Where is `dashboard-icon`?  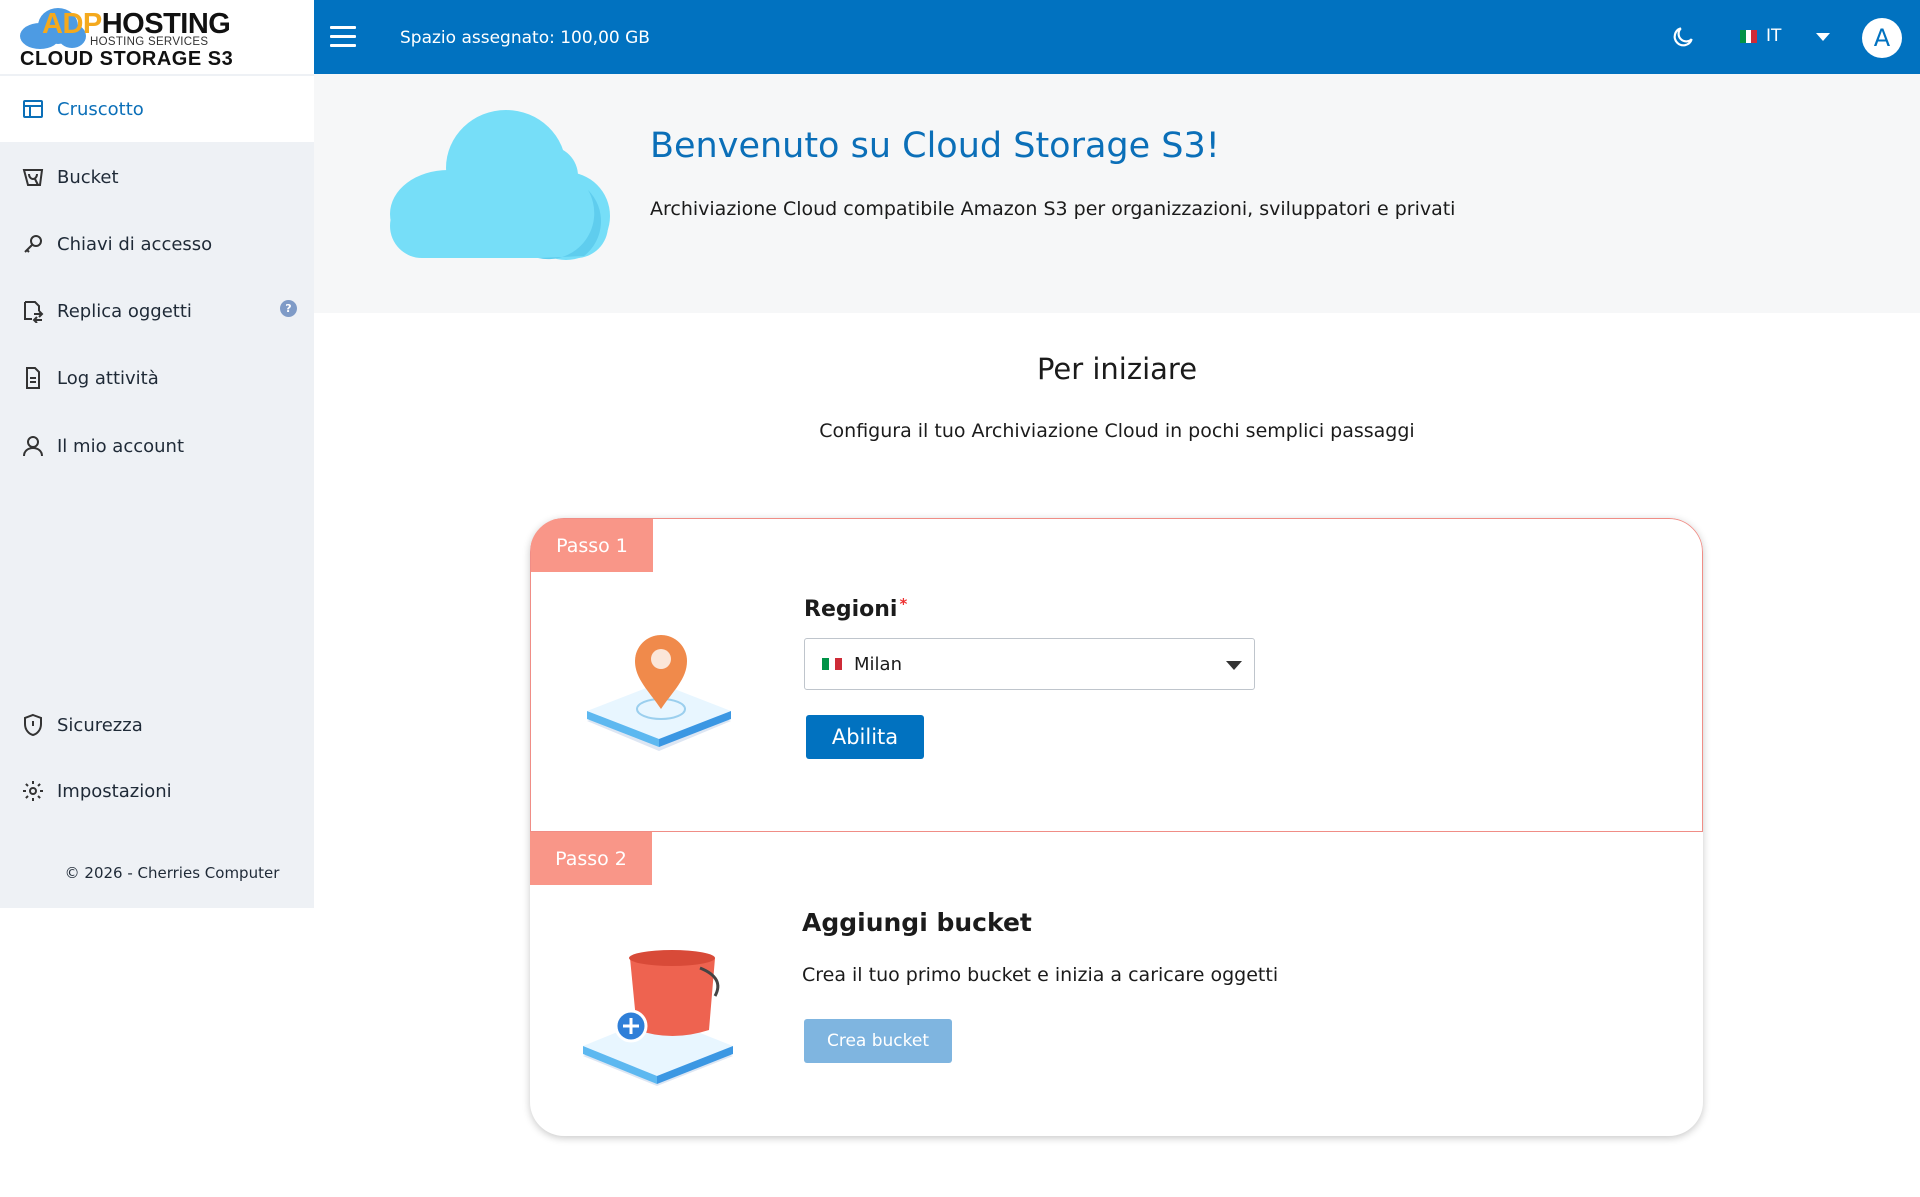
dashboard-icon is located at coordinates (33, 109).